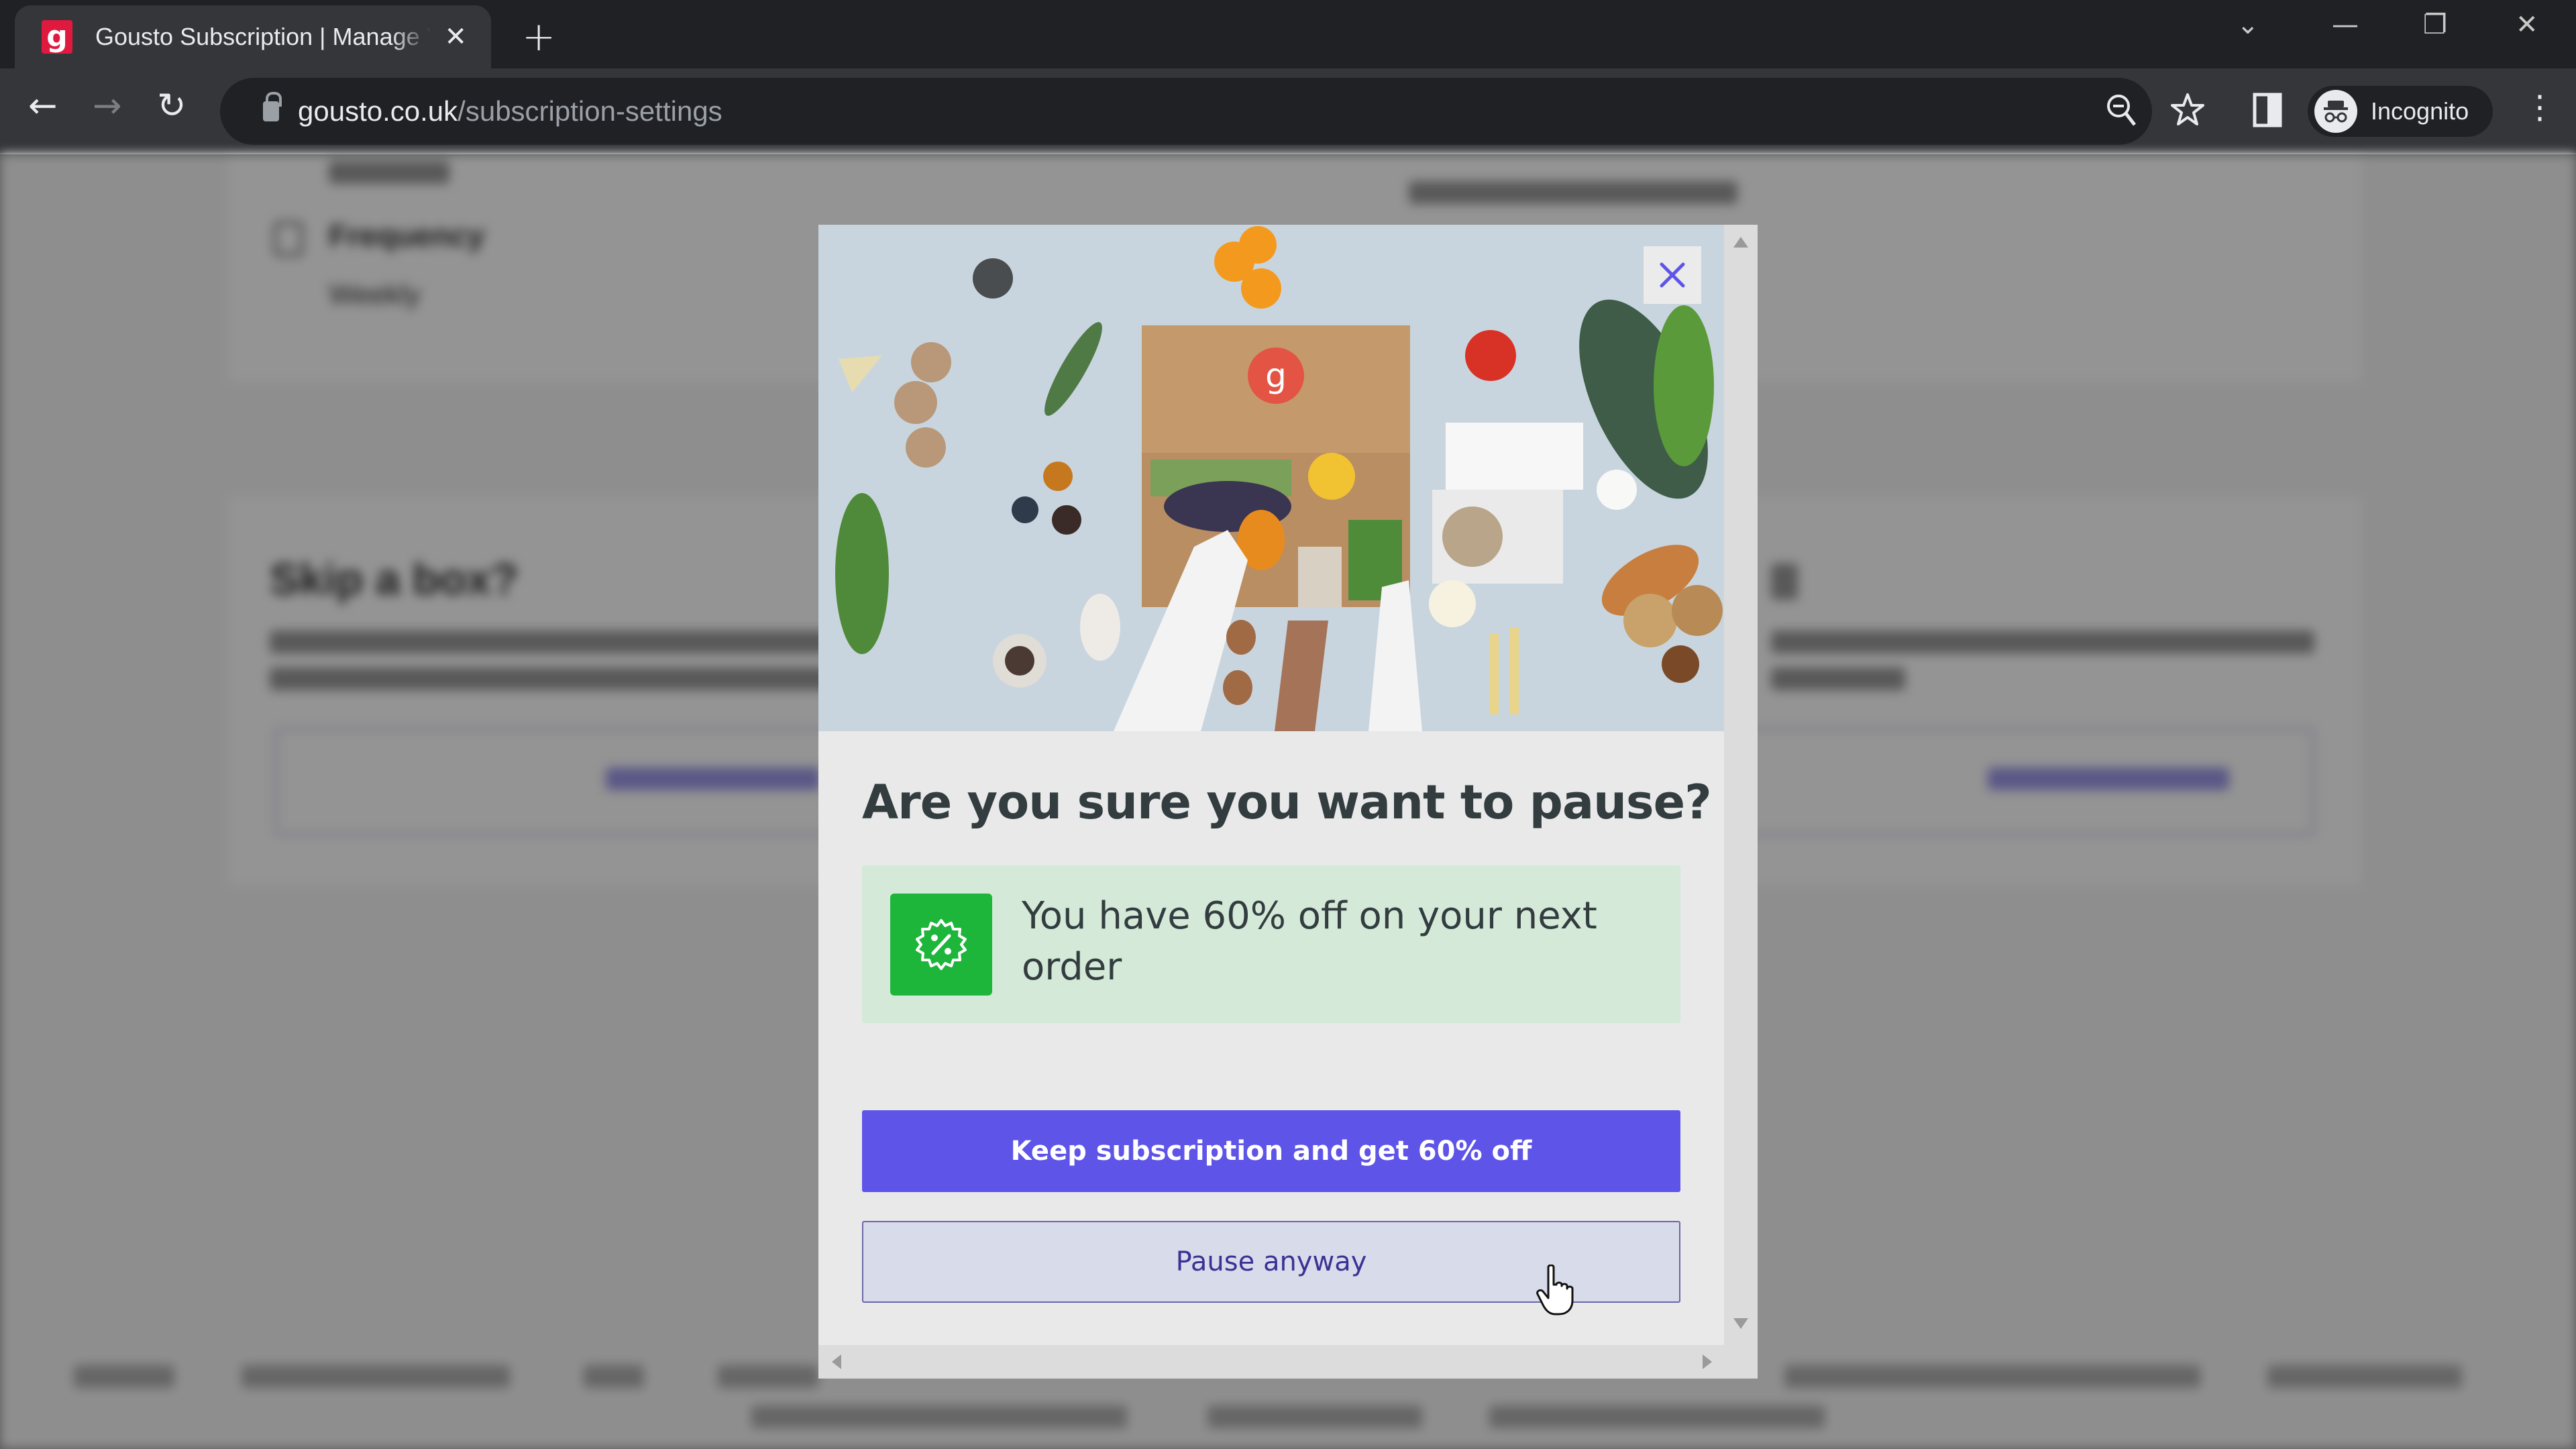 The image size is (2576, 1449). Describe the element at coordinates (378, 111) in the screenshot. I see `url-host: gousto.co.uk` at that location.